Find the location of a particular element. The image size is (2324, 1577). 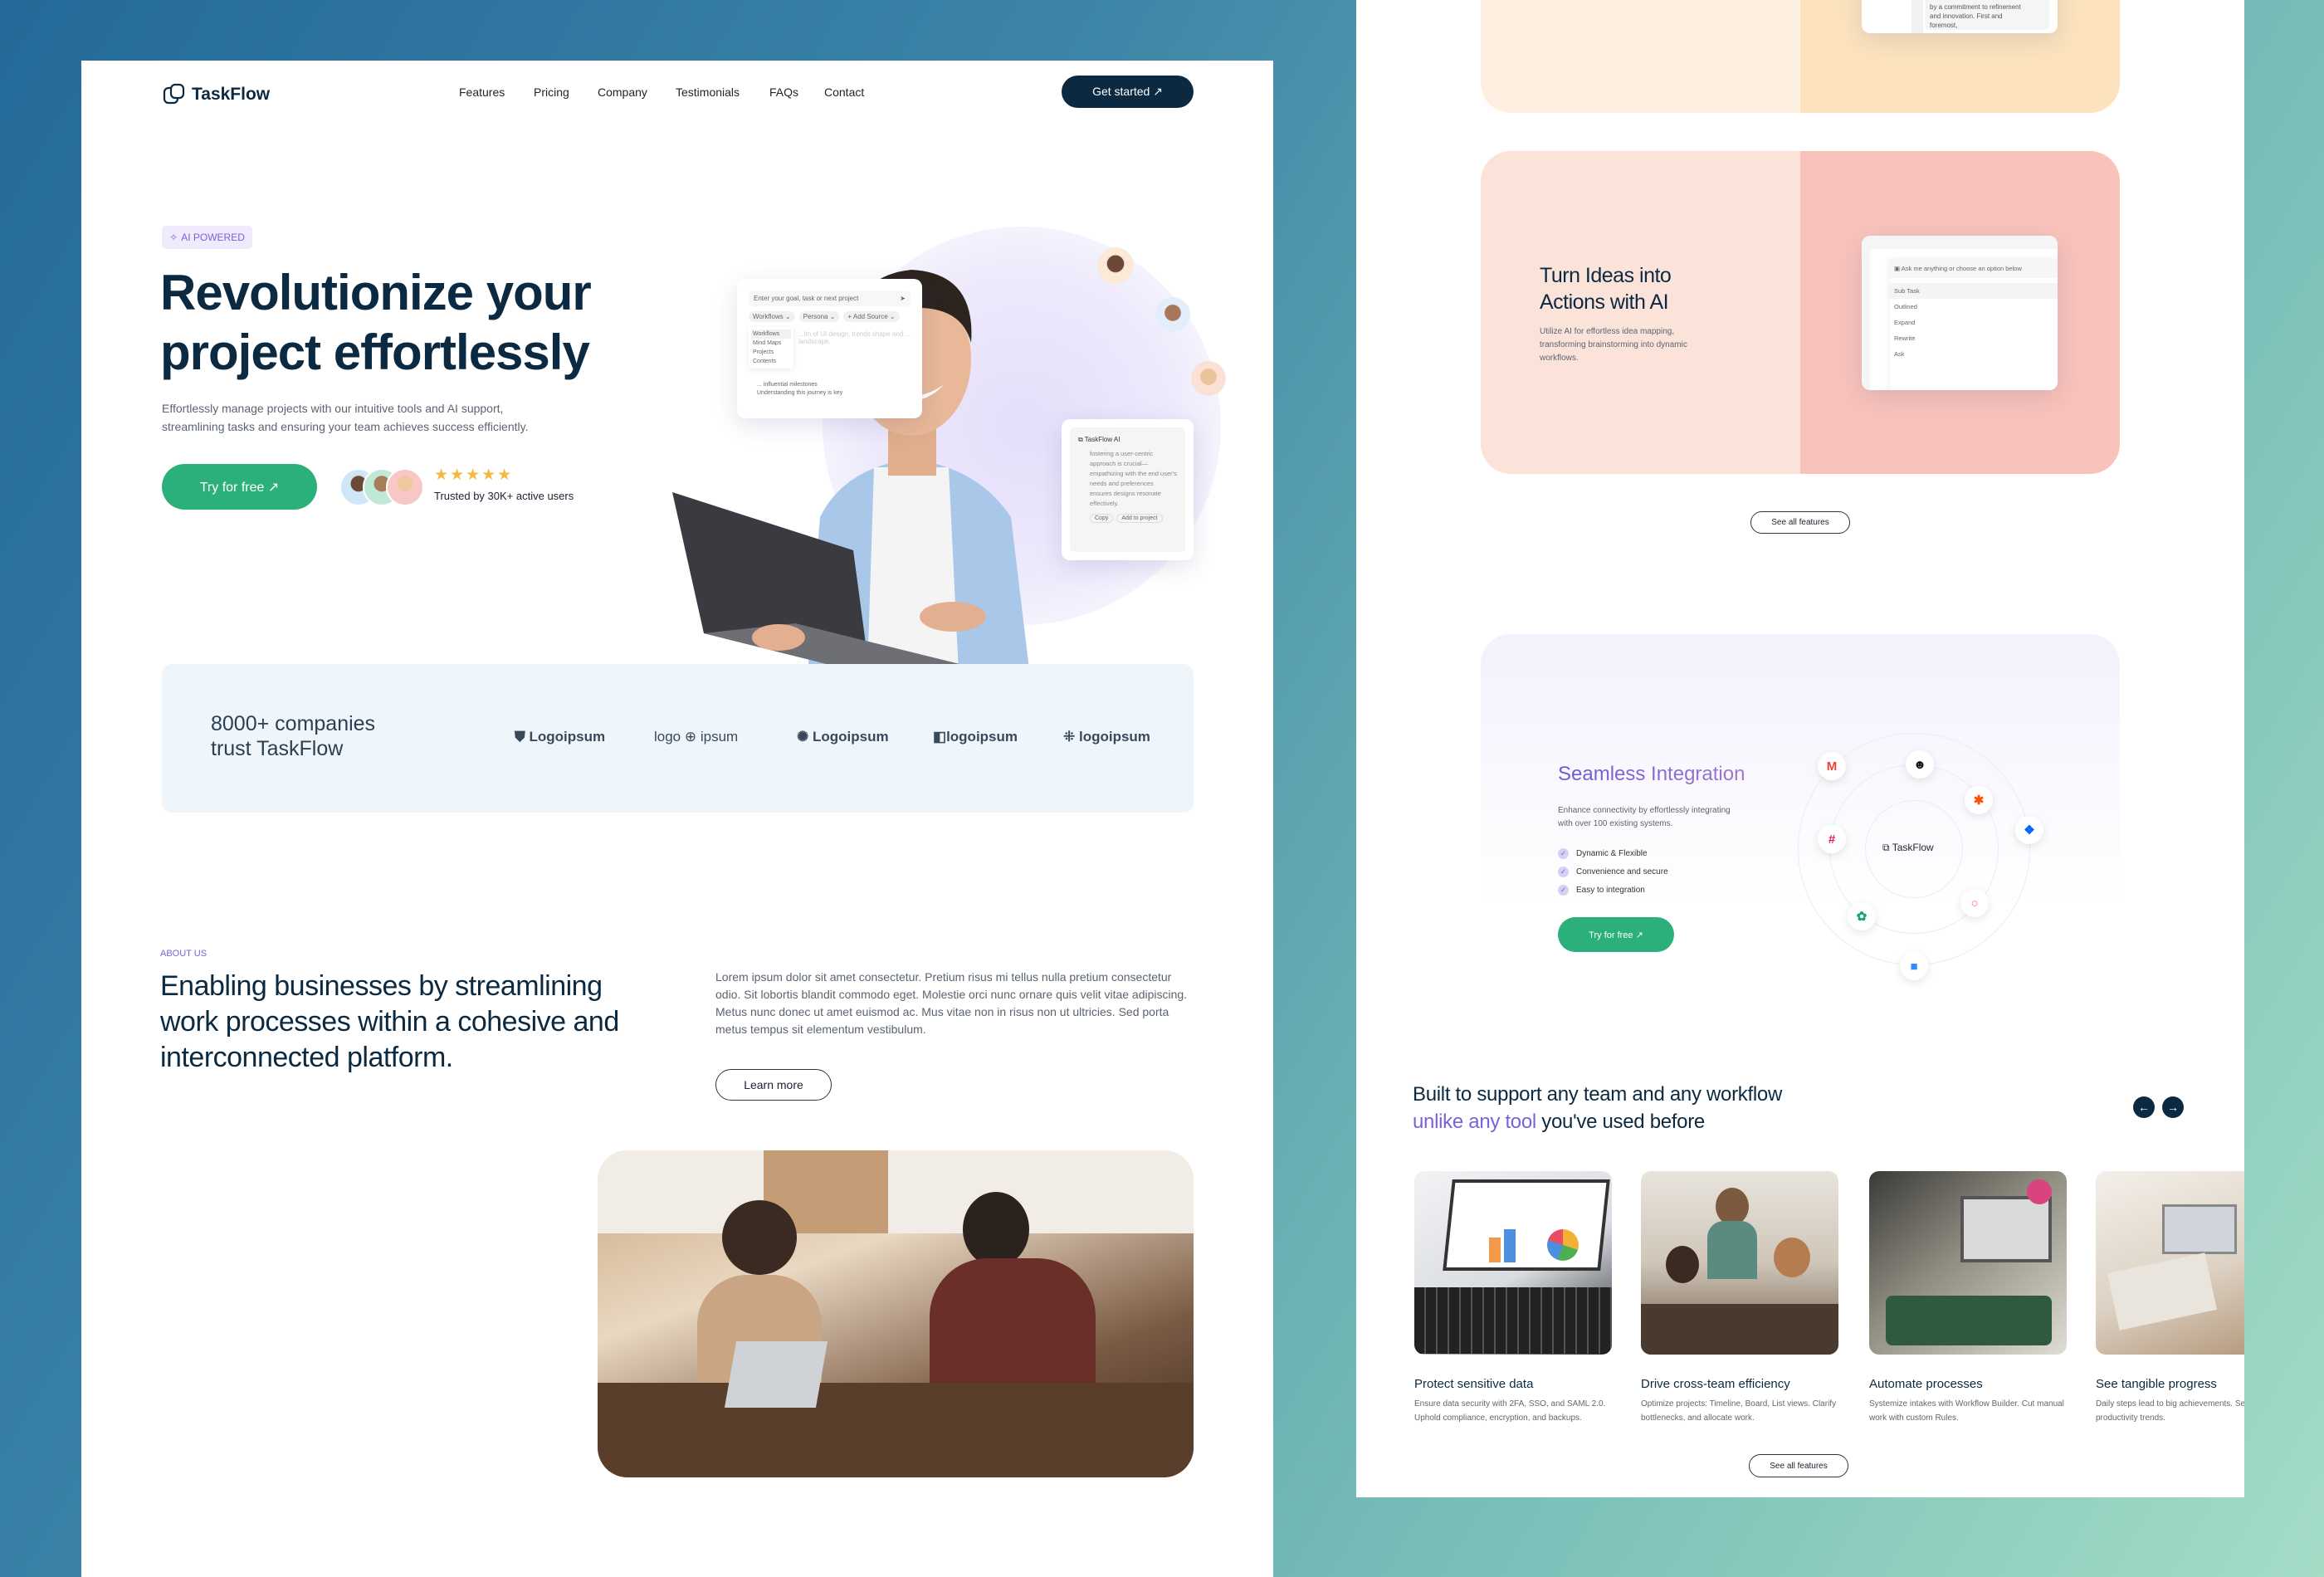

sunburst-icon: ✺ is located at coordinates (805, 737).